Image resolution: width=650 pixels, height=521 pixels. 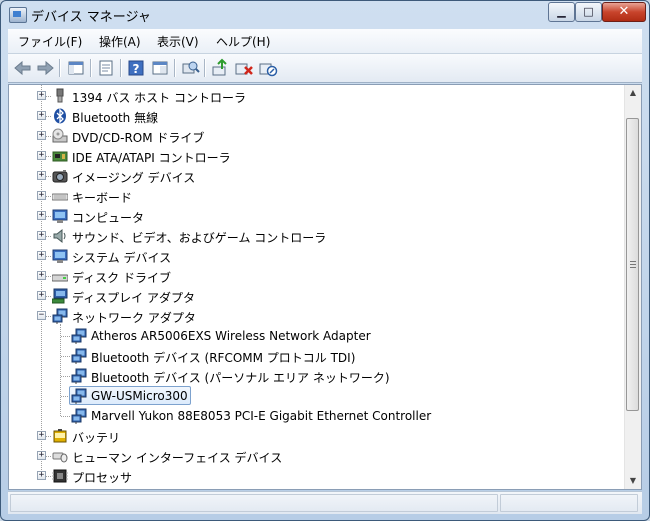 I want to click on tree-category-row: + プロセッサ, so click(x=317, y=476).